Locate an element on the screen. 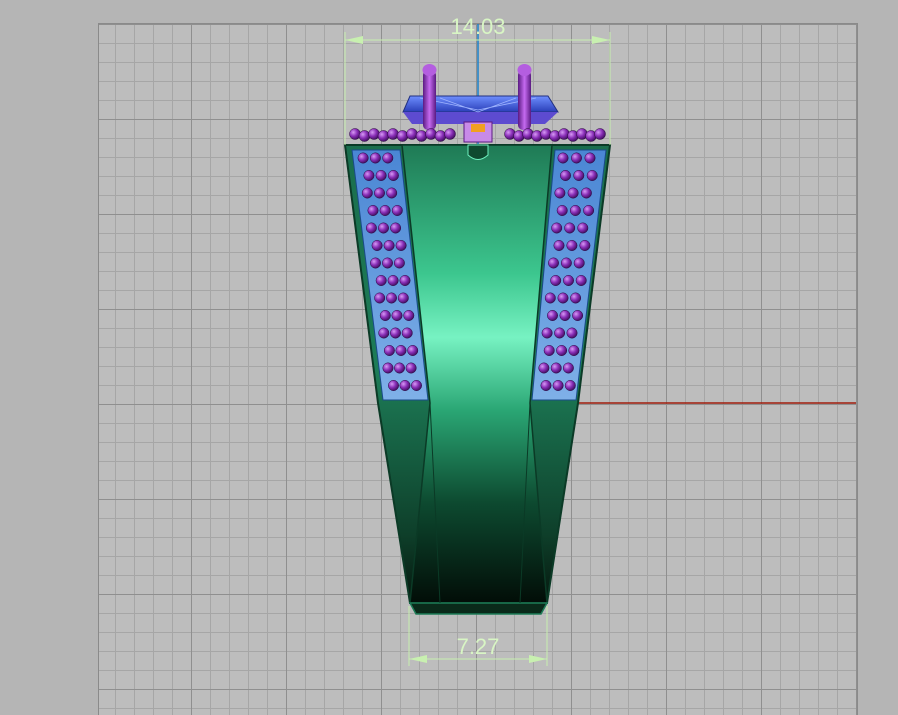  setting-notch is located at coordinates (478, 152).